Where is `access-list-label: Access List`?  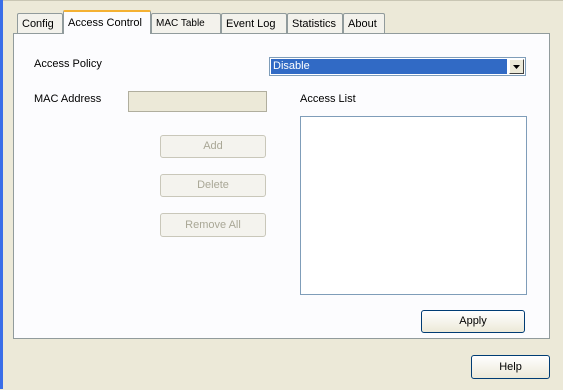 access-list-label: Access List is located at coordinates (328, 99).